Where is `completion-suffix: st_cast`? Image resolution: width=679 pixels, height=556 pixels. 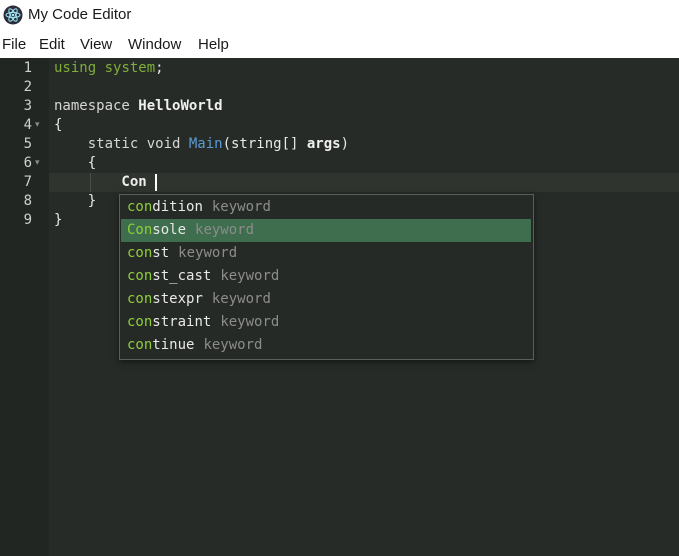
completion-suffix: st_cast is located at coordinates (182, 276).